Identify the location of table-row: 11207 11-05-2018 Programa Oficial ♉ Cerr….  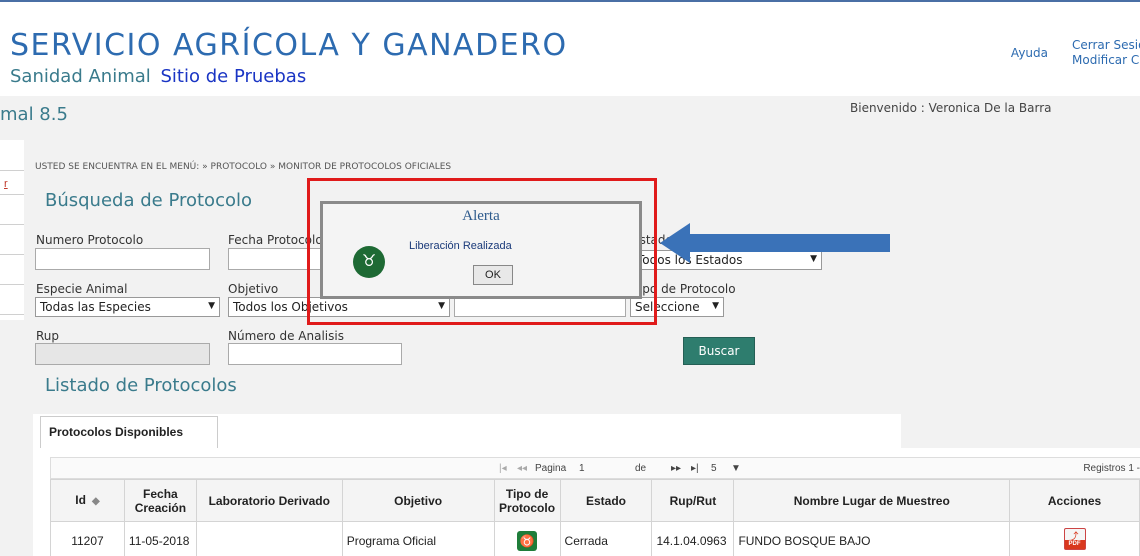
(595, 538).